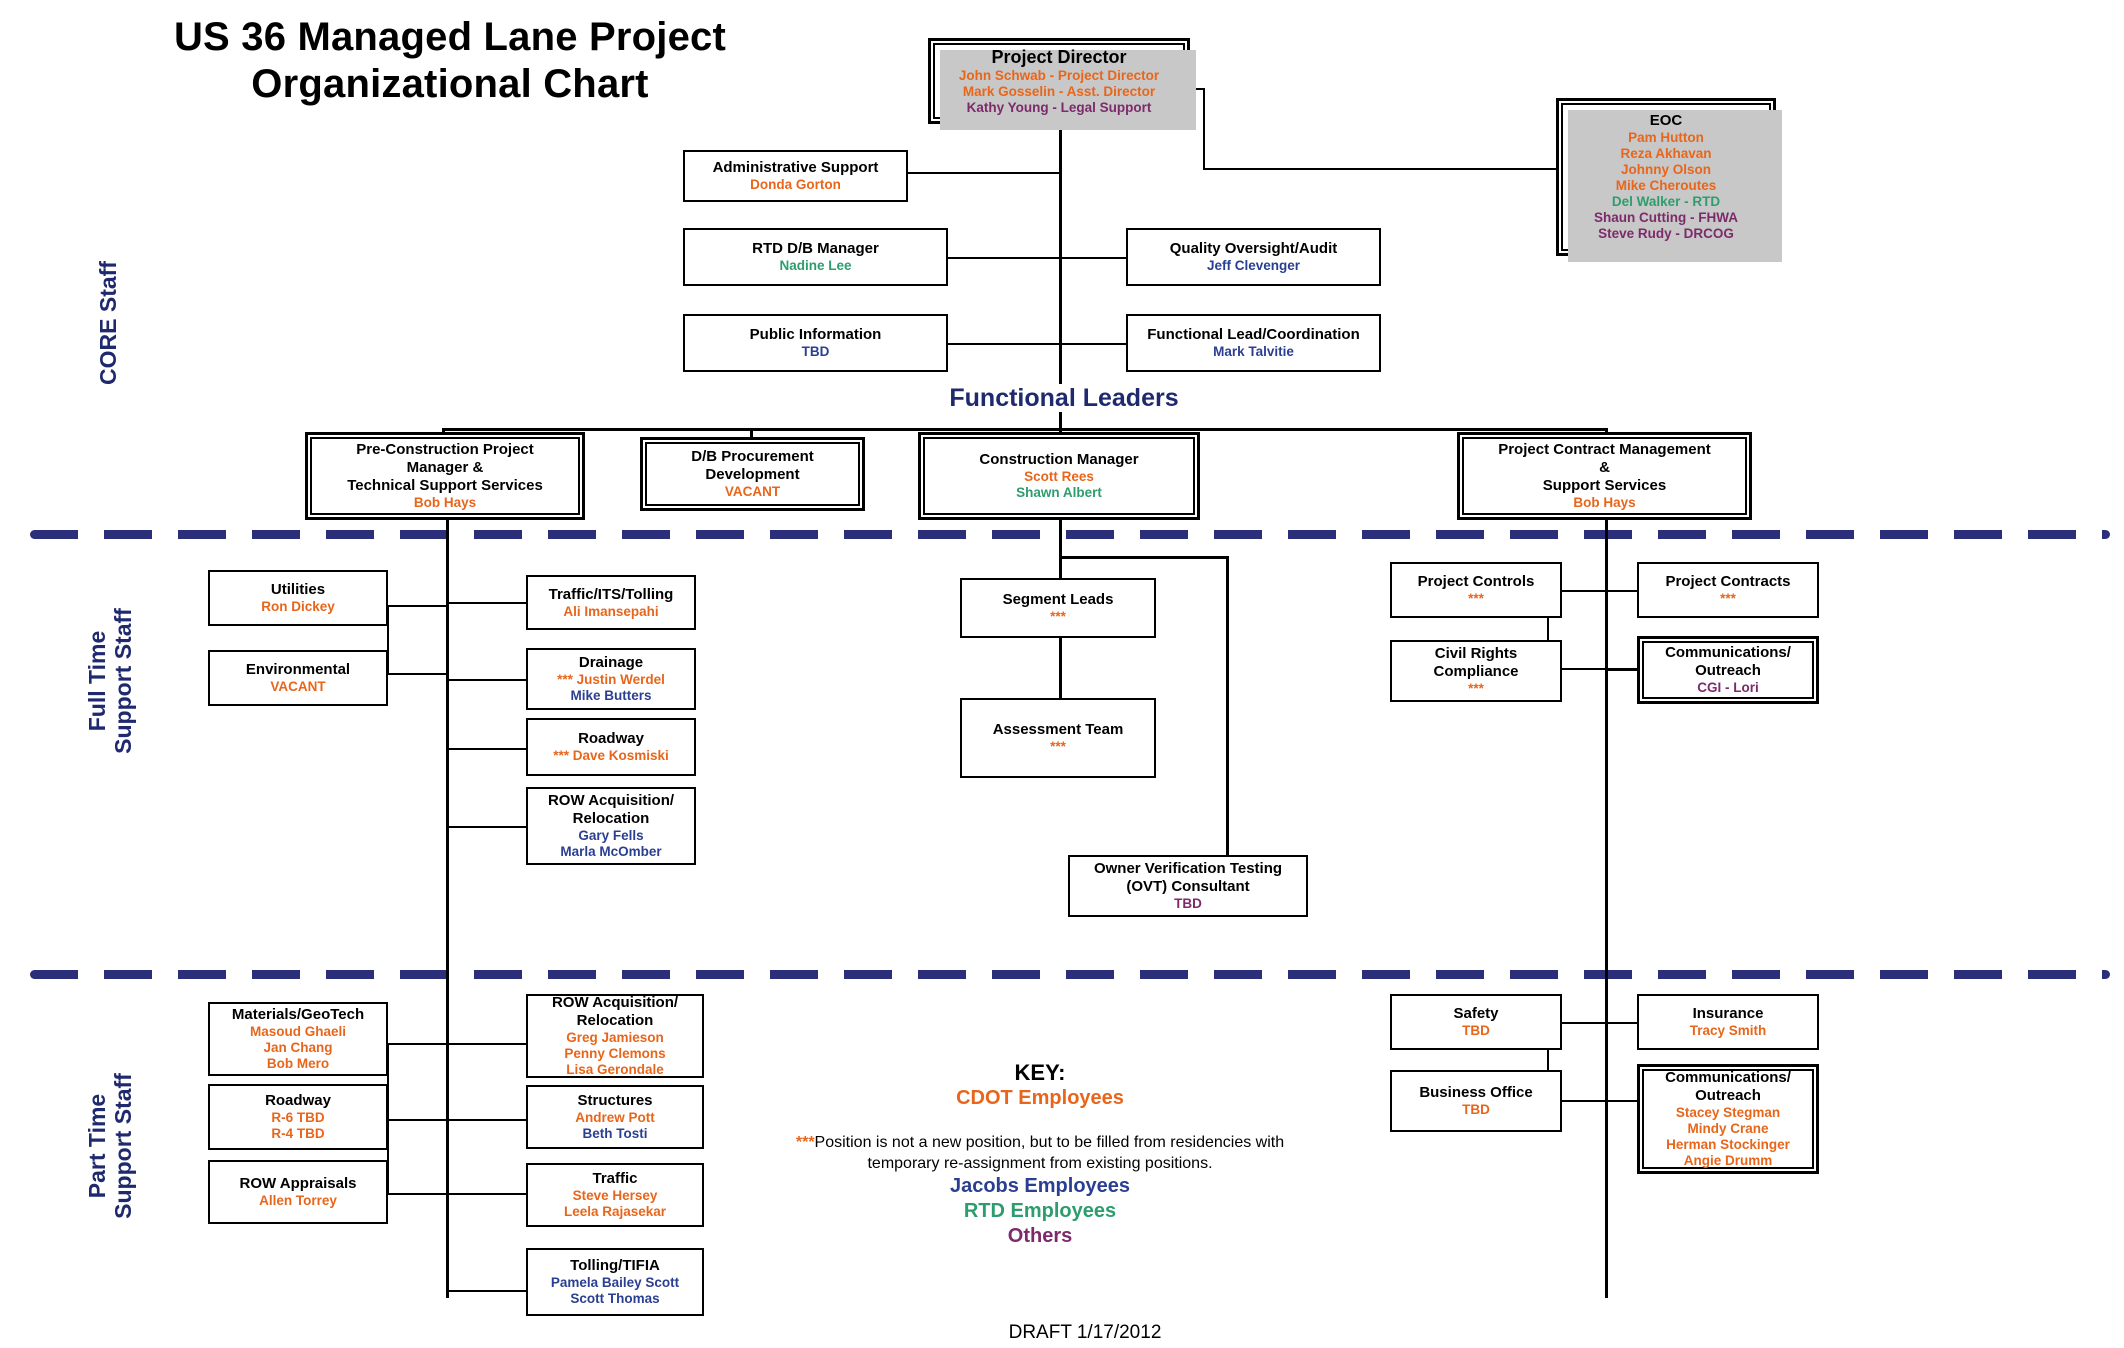  Describe the element at coordinates (1058, 738) in the screenshot. I see `box-assessment-team: Assessment Team ***` at that location.